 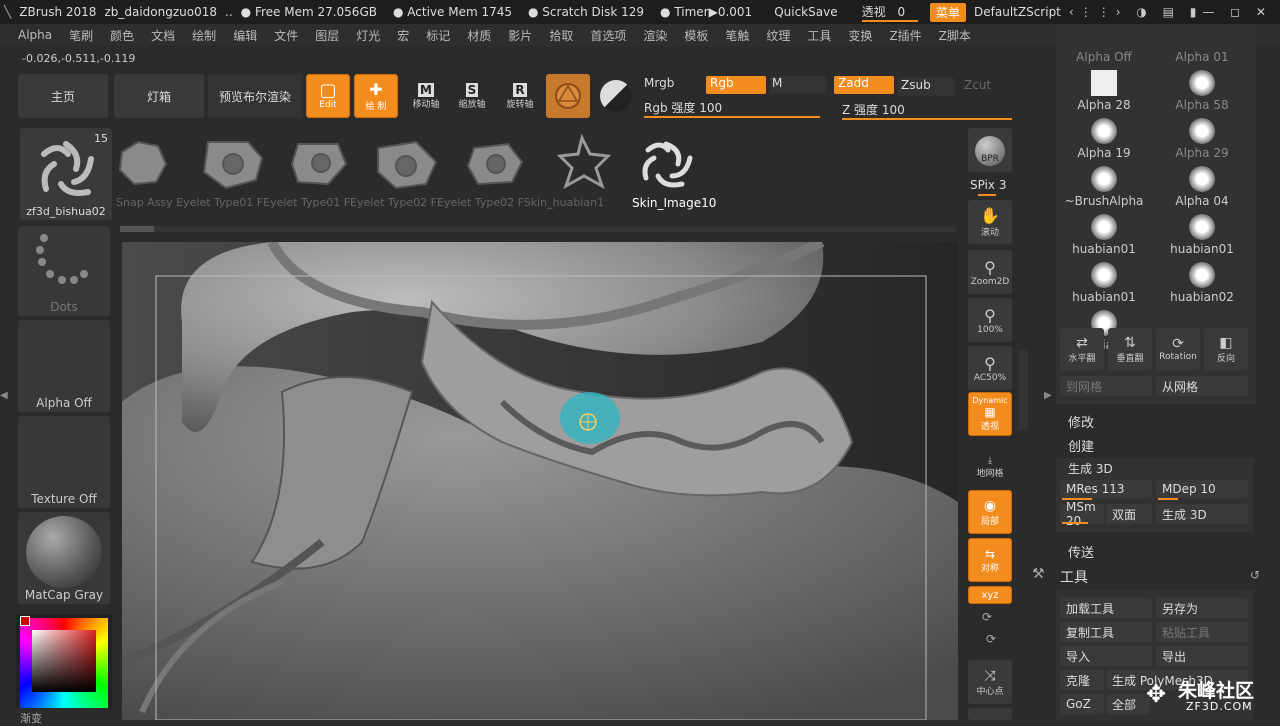 I want to click on zoom2d-button: ⚲ Zoom2D, so click(x=990, y=272).